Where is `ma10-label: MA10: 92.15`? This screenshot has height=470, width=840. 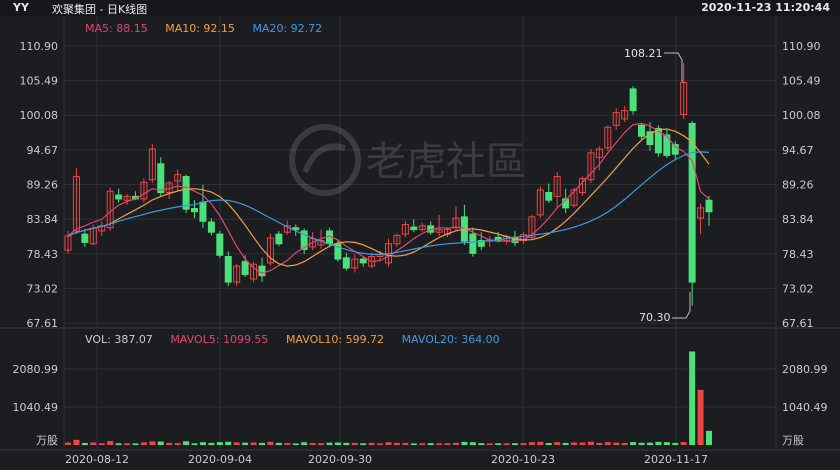
ma10-label: MA10: 92.15 is located at coordinates (200, 28).